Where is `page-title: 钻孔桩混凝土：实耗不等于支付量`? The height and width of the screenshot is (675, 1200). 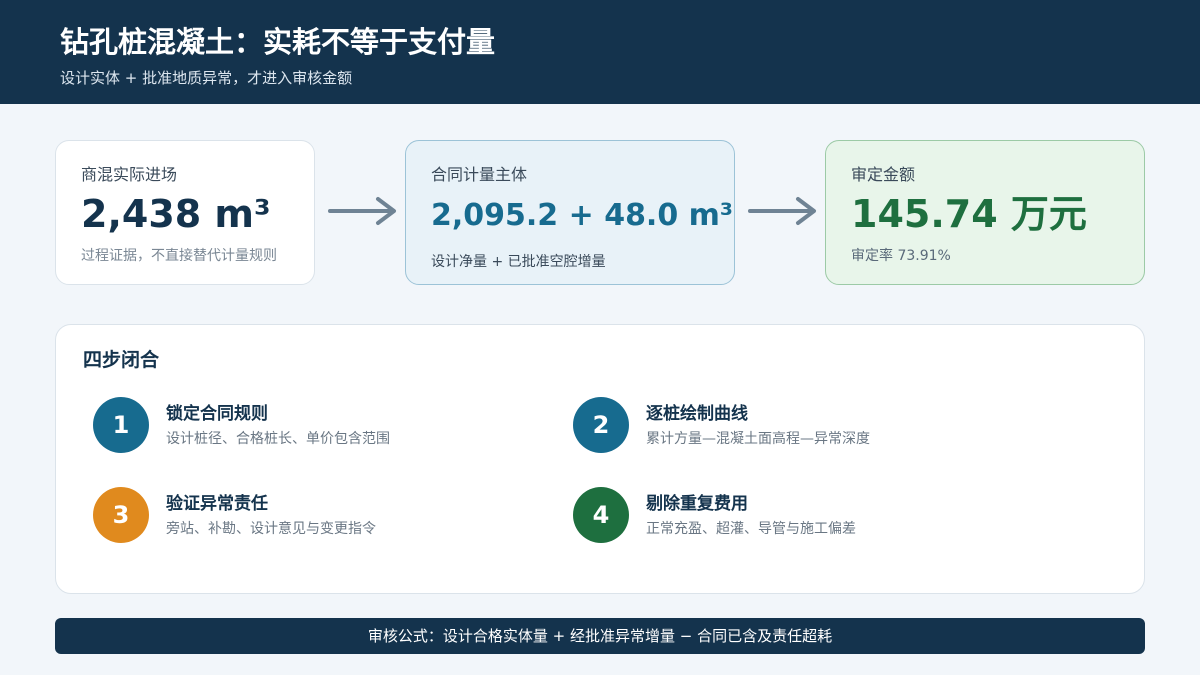 page-title: 钻孔桩混凝土：实耗不等于支付量 is located at coordinates (278, 42).